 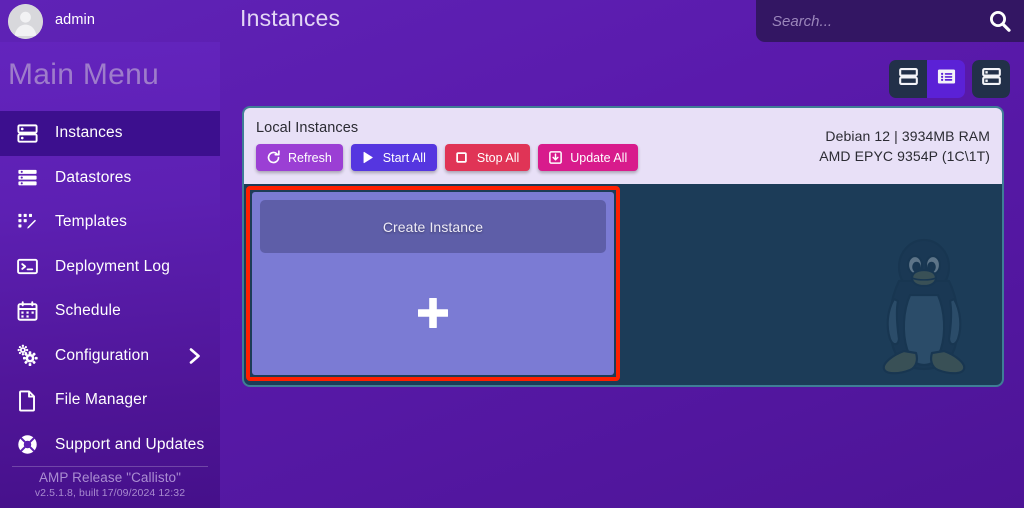 I want to click on chevron-right-icon, so click(x=195, y=356).